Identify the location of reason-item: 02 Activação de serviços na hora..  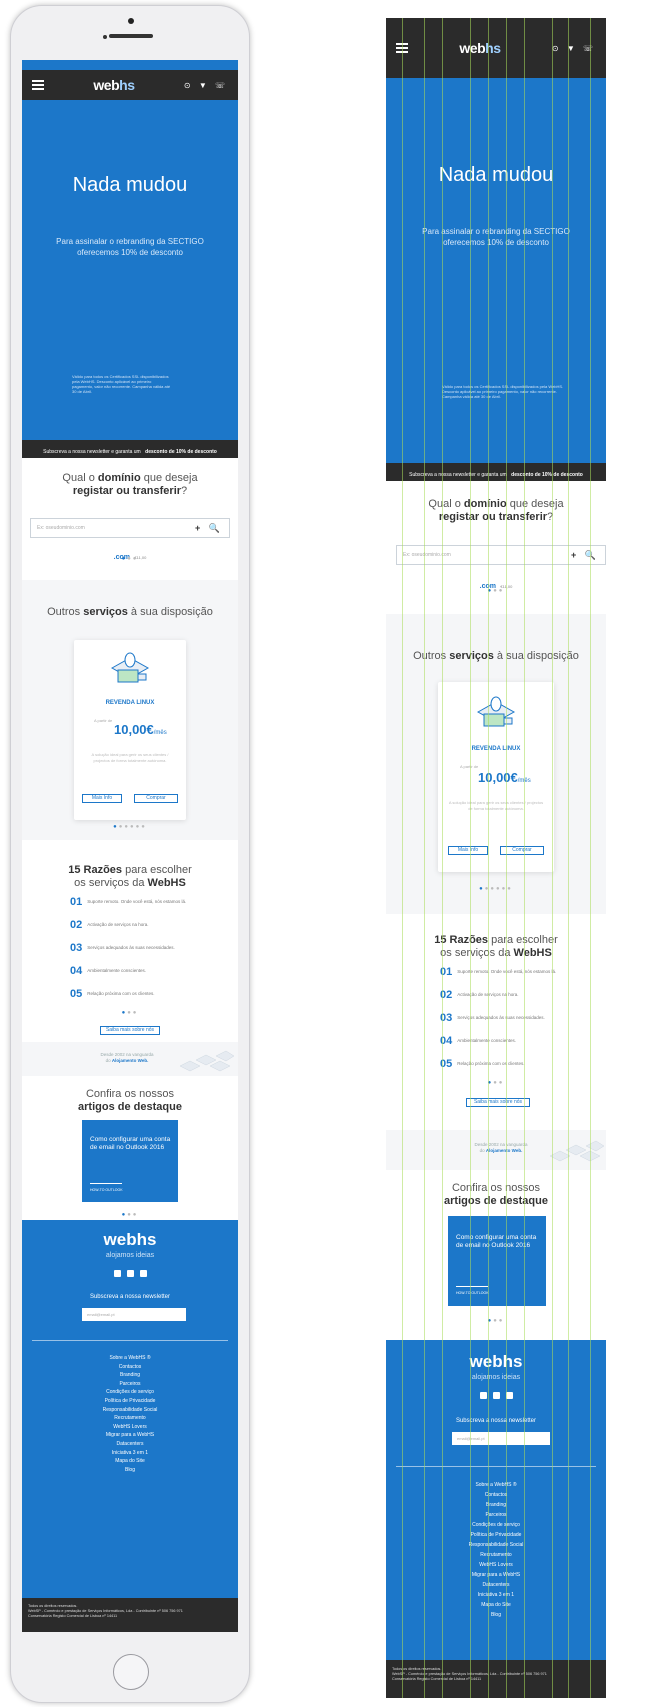
(109, 924).